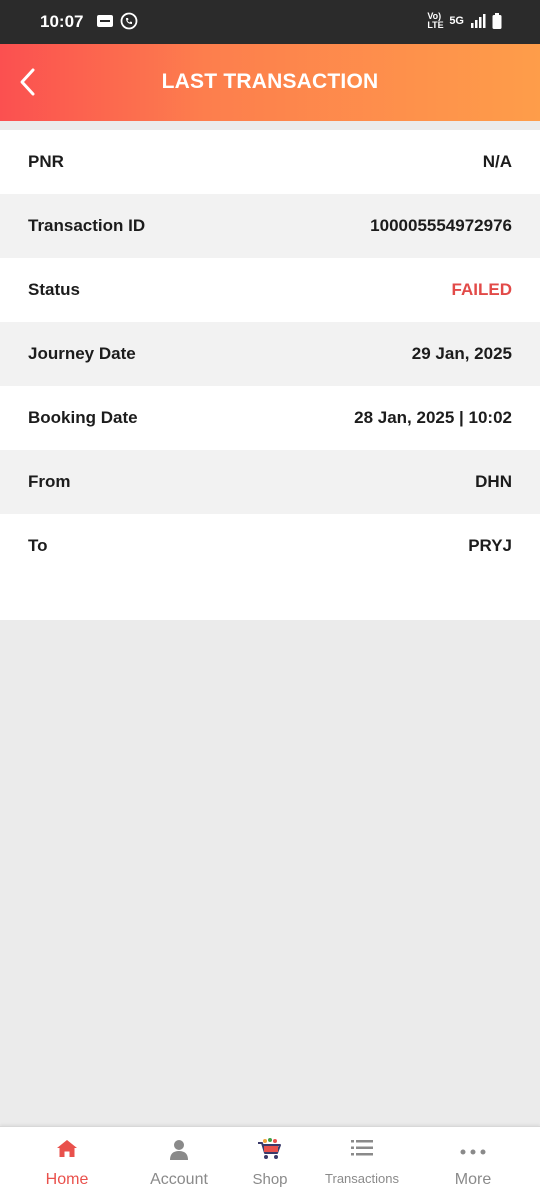 Image resolution: width=540 pixels, height=1201 pixels. I want to click on page-title: LAST TRANSACTION, so click(270, 81).